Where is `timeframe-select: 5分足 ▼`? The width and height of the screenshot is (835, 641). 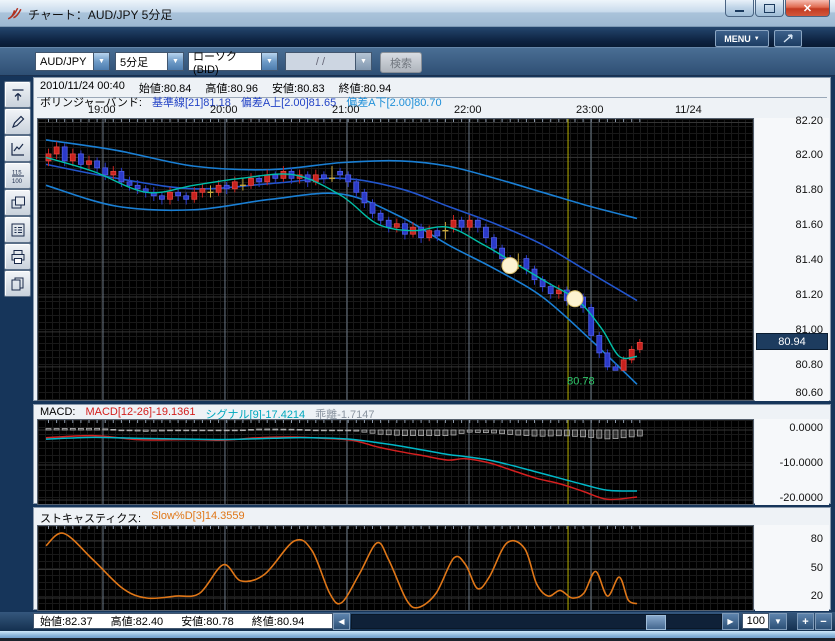
timeframe-select: 5分足 ▼ is located at coordinates (149, 61).